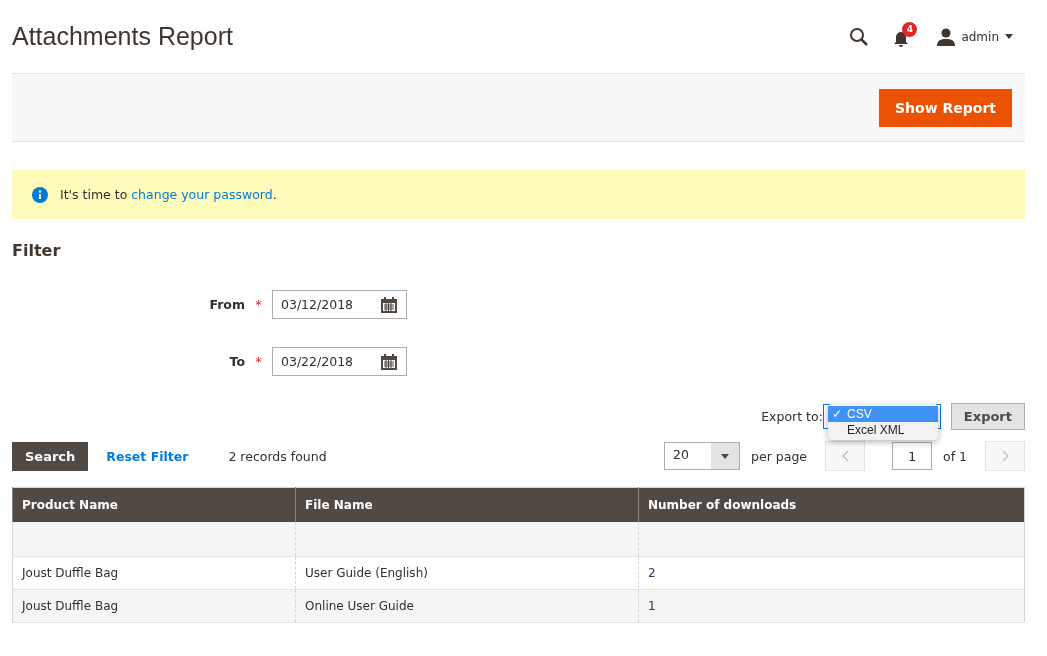 The image size is (1047, 656). What do you see at coordinates (912, 456) in the screenshot?
I see `page-field: 1` at bounding box center [912, 456].